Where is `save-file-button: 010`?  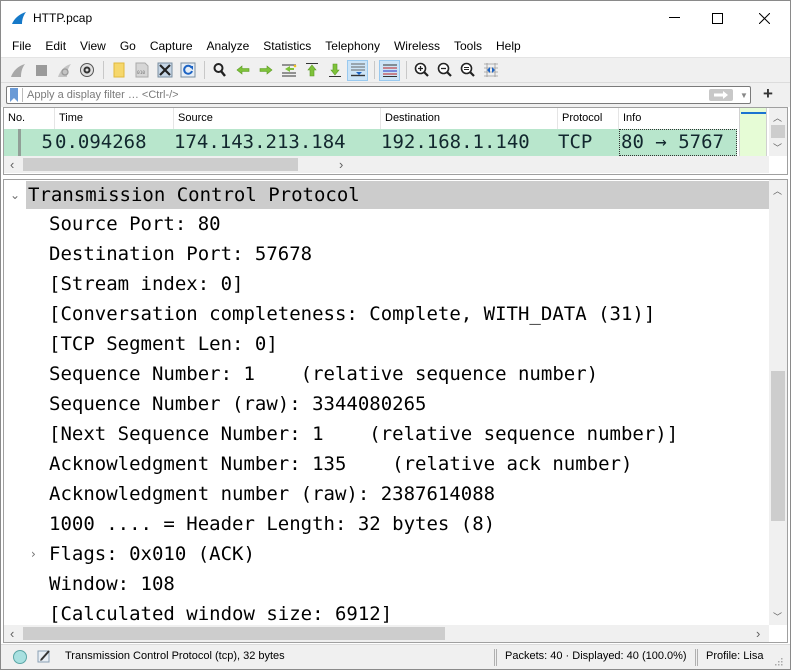 save-file-button: 010 is located at coordinates (141, 70).